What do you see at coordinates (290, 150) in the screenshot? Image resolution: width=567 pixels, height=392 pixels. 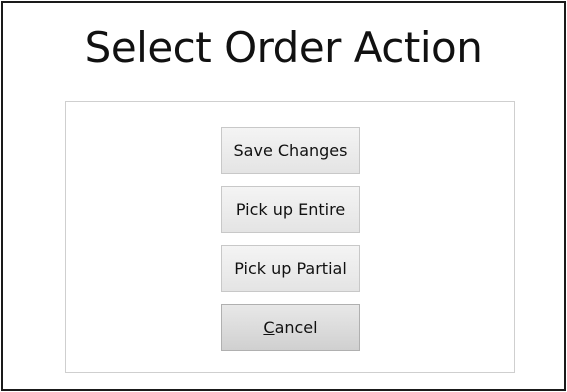 I see `save-changes-button: Save Changes` at bounding box center [290, 150].